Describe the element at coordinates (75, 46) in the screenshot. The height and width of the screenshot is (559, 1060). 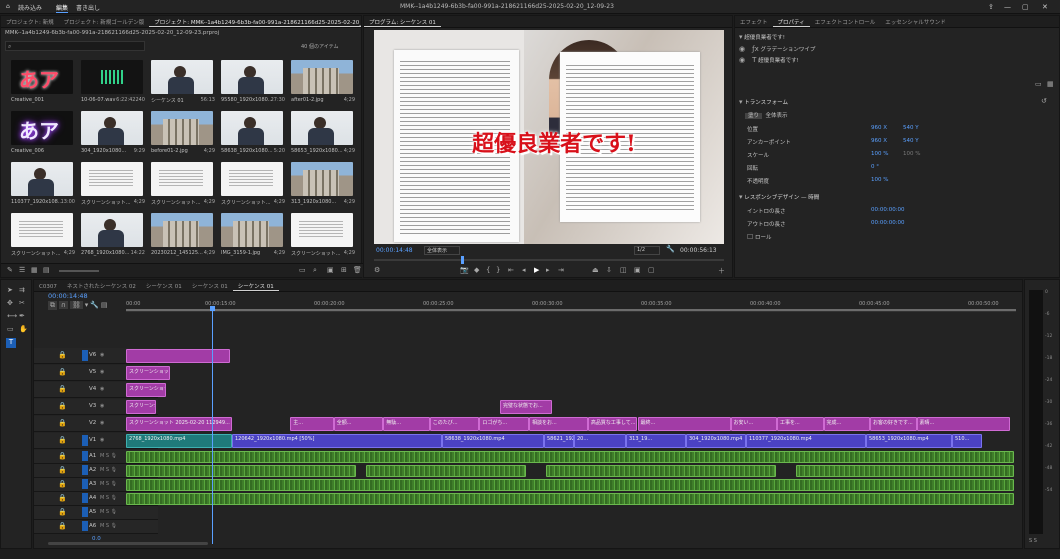
I see `project-search-input: ⌕` at that location.